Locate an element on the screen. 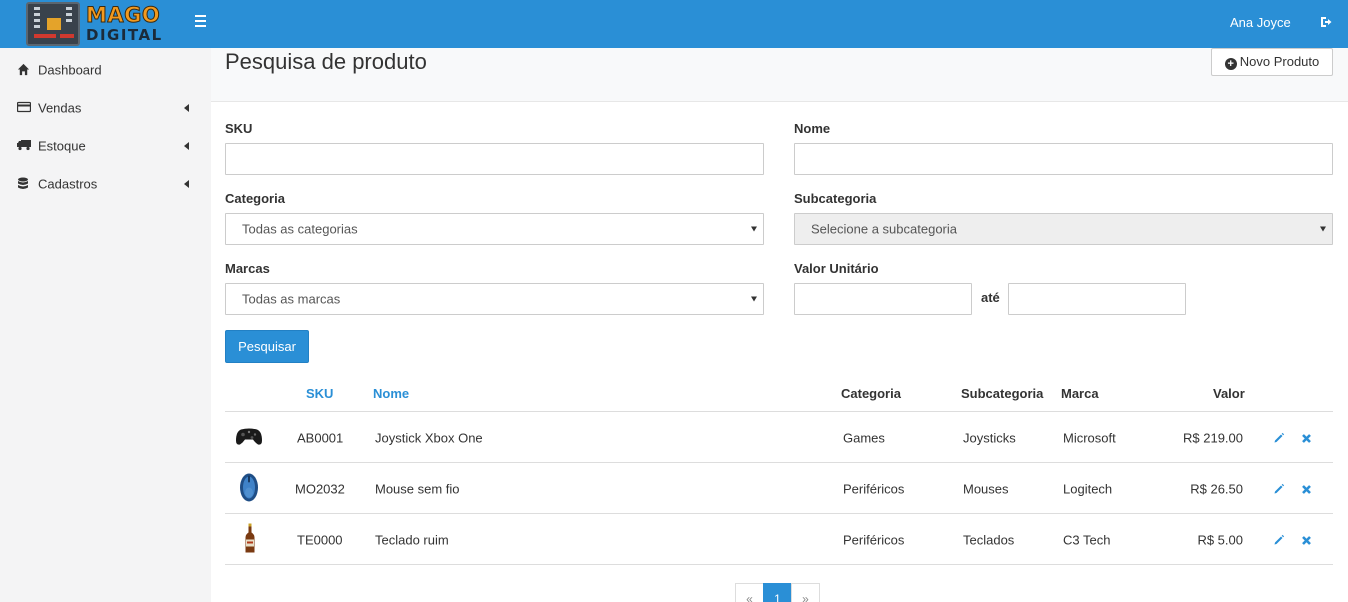  top-navbar: MAGO DIGITAL Ana Joyce is located at coordinates (674, 24).